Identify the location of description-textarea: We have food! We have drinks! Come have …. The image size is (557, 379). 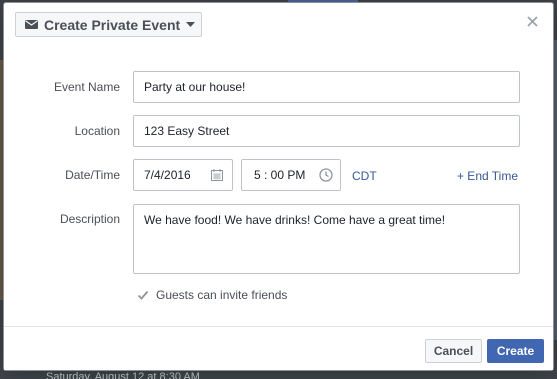
(326, 239).